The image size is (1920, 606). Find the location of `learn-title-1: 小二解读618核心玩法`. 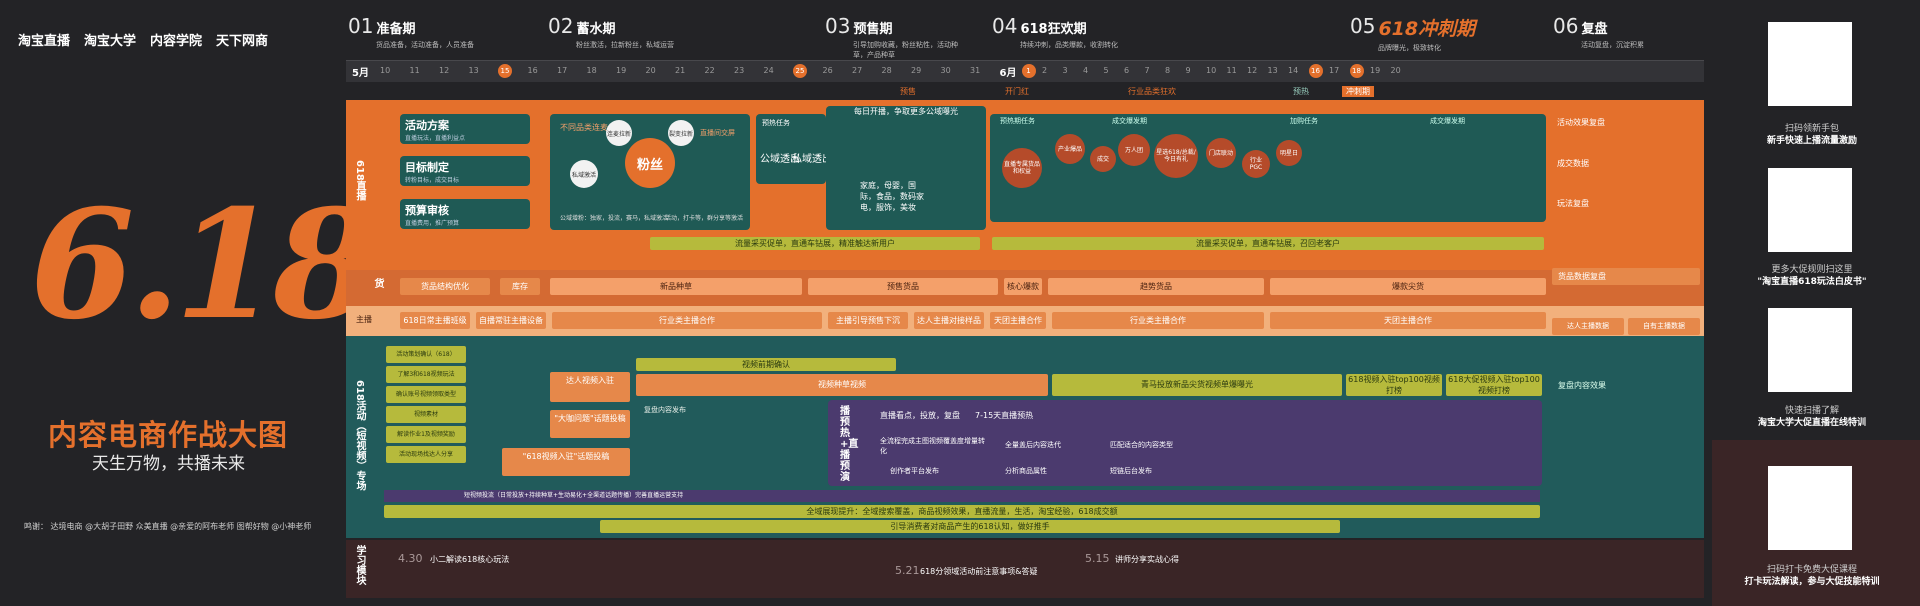

learn-title-1: 小二解读618核心玩法 is located at coordinates (470, 559).